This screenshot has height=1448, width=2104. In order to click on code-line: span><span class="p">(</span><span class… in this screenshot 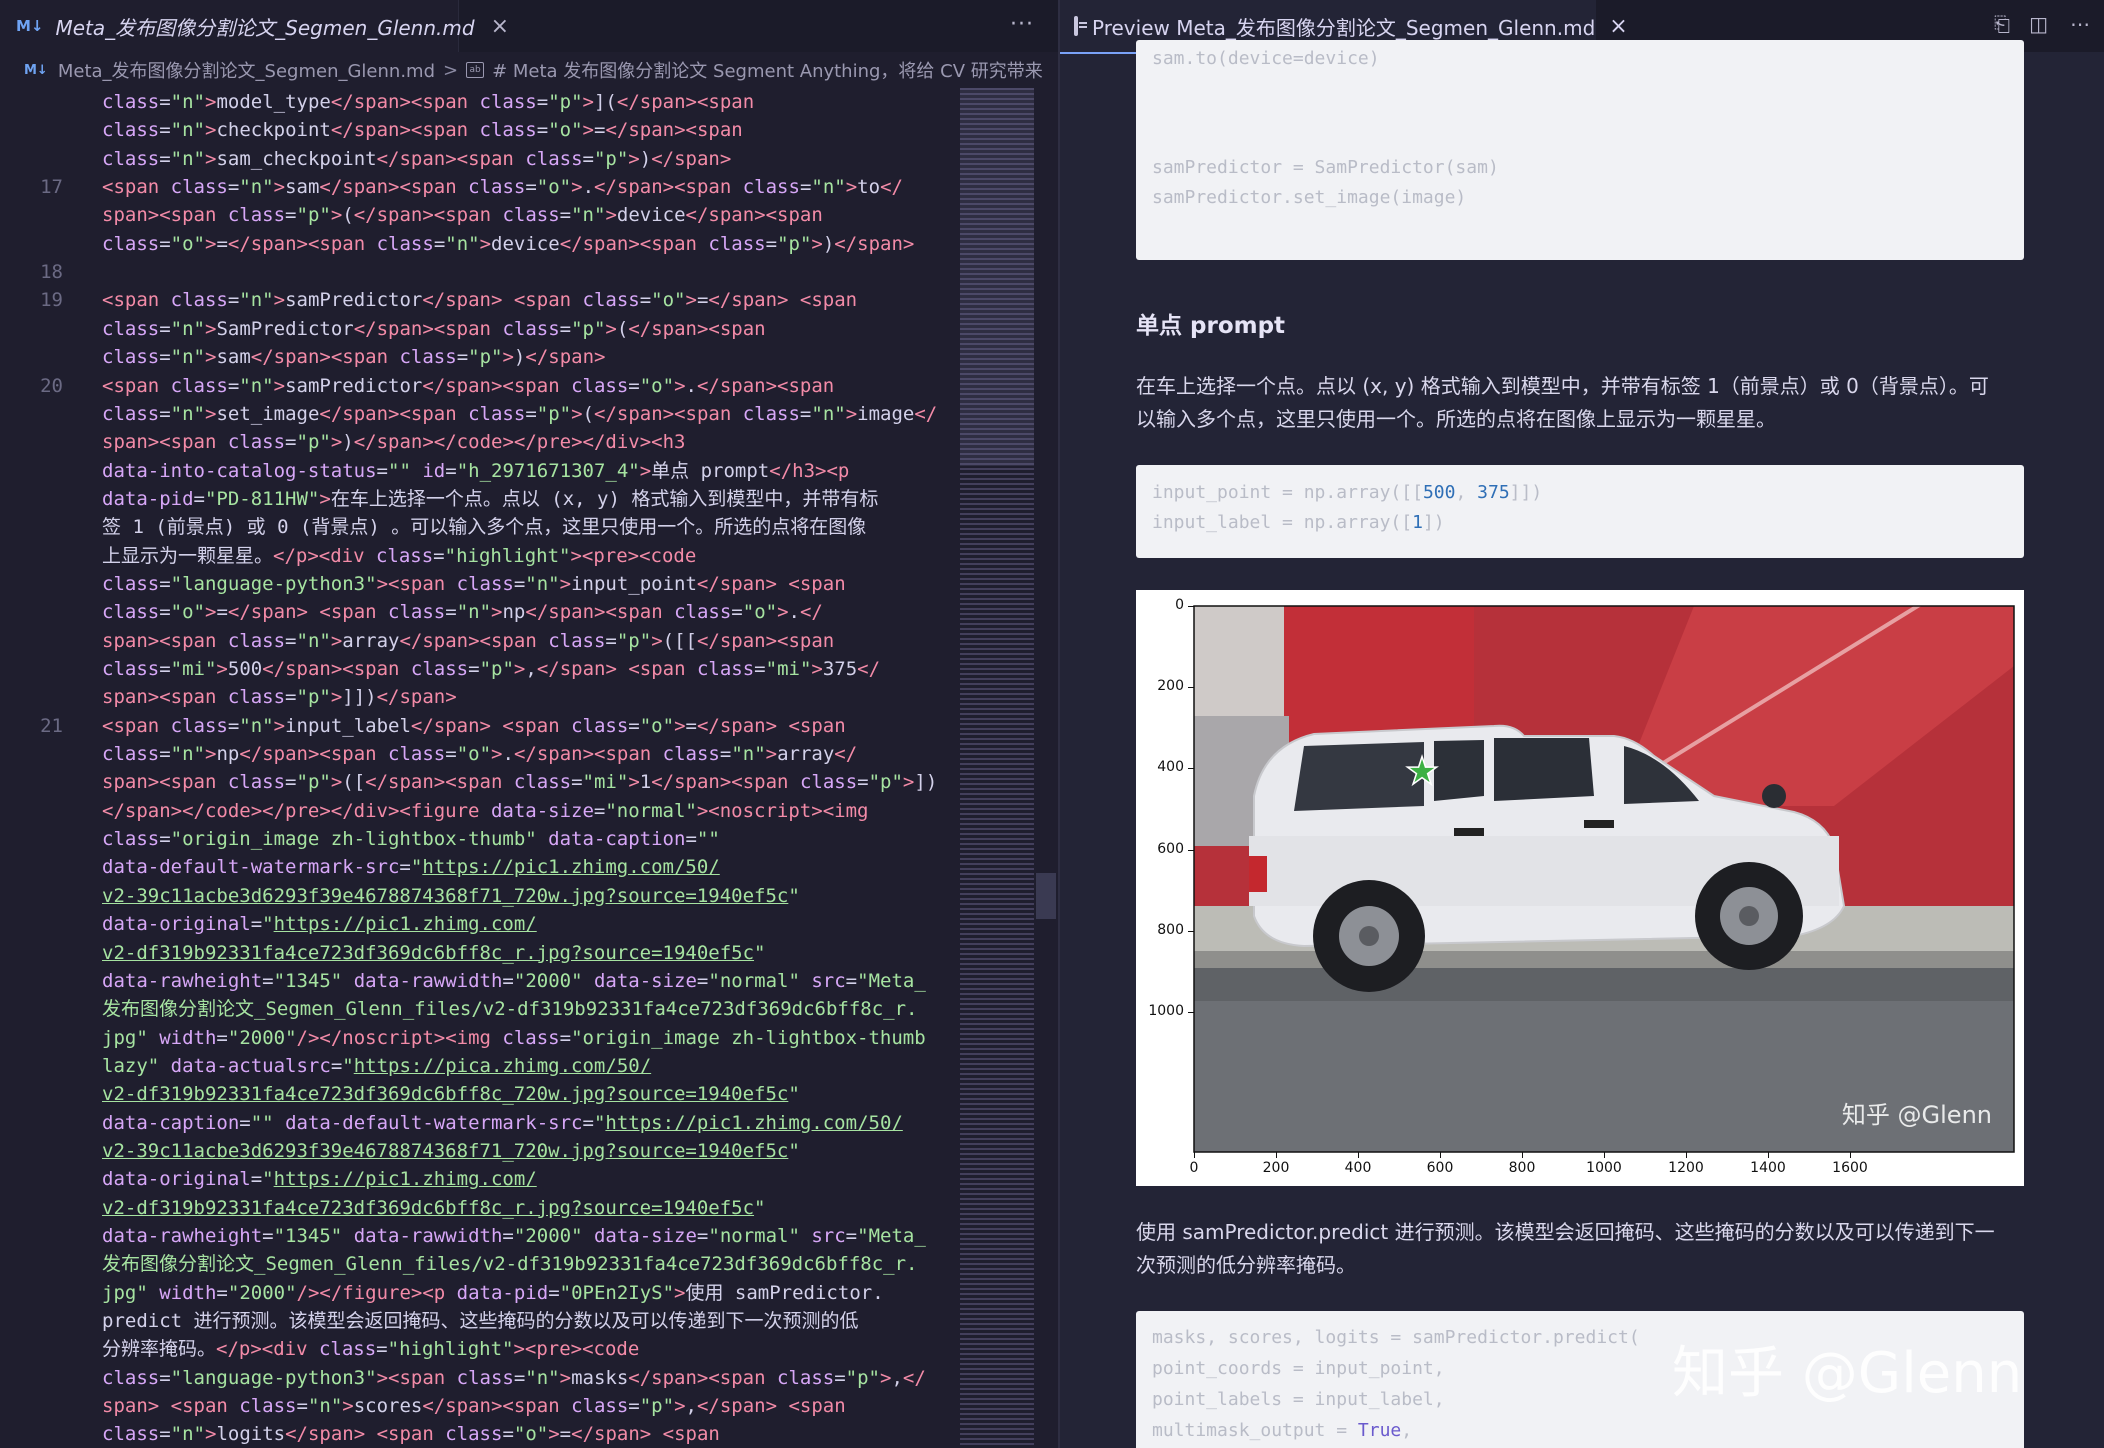, I will do `click(477, 215)`.